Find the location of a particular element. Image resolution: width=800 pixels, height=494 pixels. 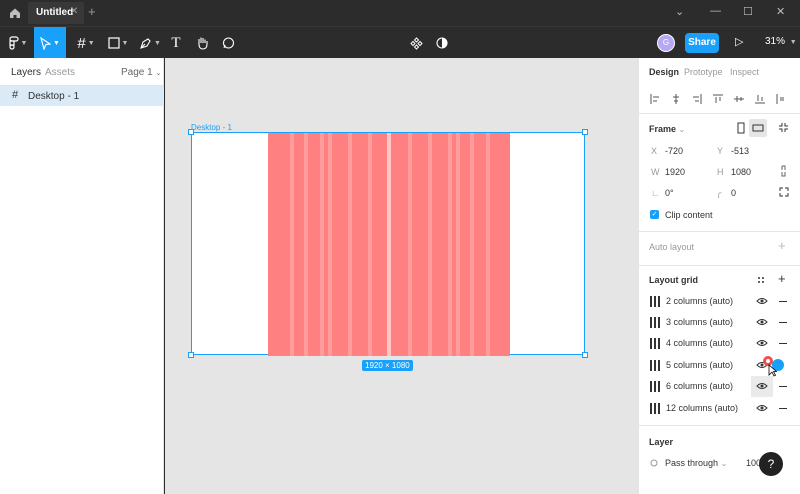

blend-mode-icon is located at coordinates (654, 463).